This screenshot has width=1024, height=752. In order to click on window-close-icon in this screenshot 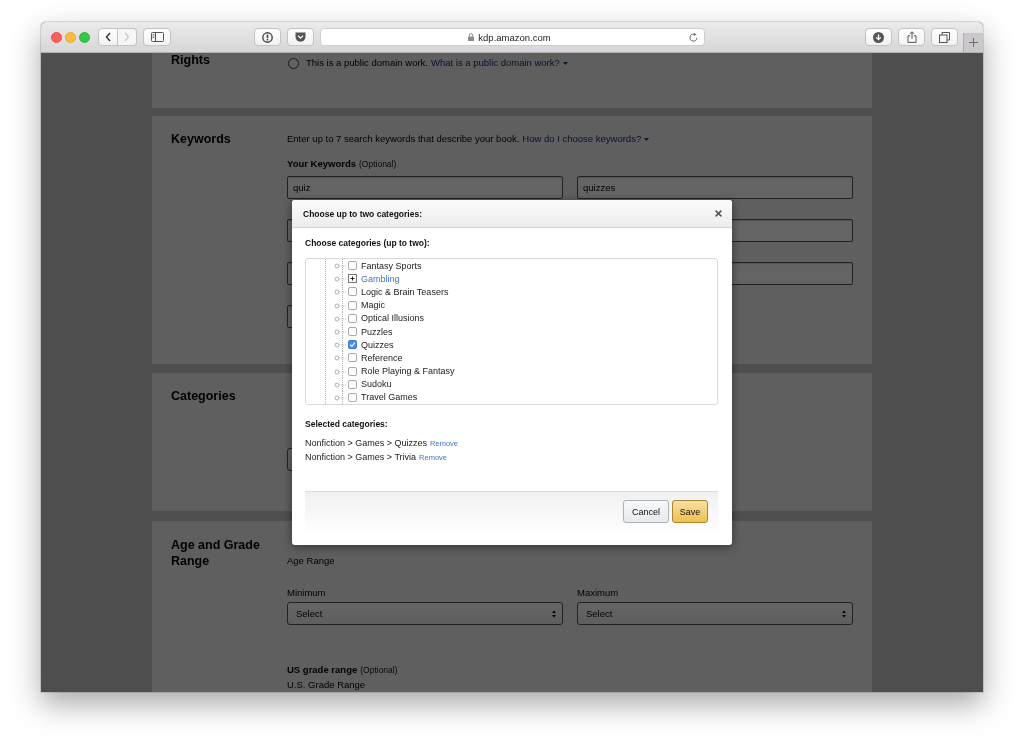, I will do `click(56, 37)`.